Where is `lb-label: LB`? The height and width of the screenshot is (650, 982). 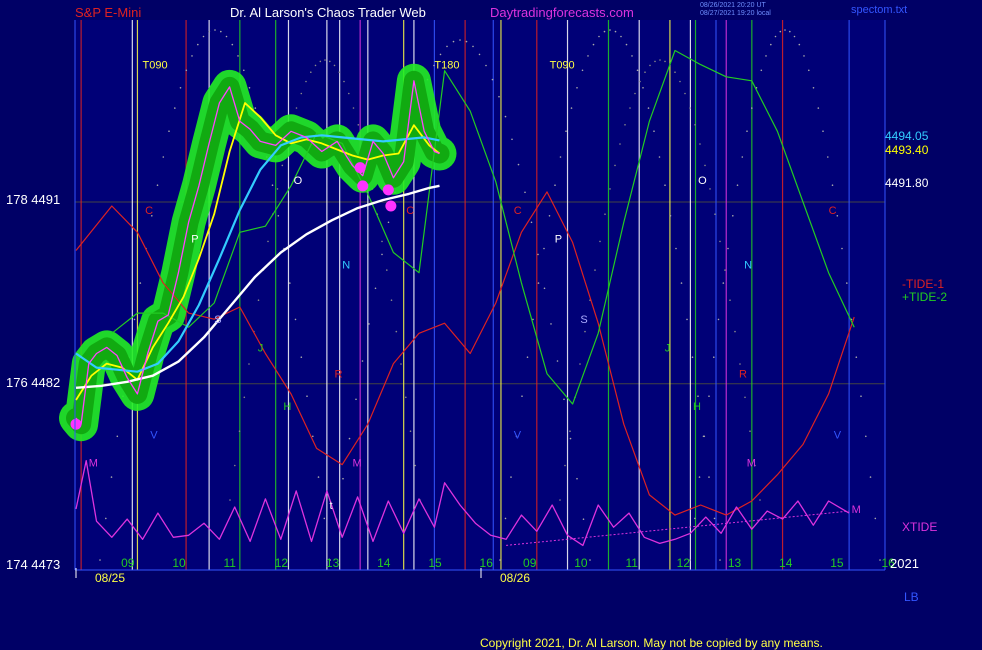 lb-label: LB is located at coordinates (911, 597).